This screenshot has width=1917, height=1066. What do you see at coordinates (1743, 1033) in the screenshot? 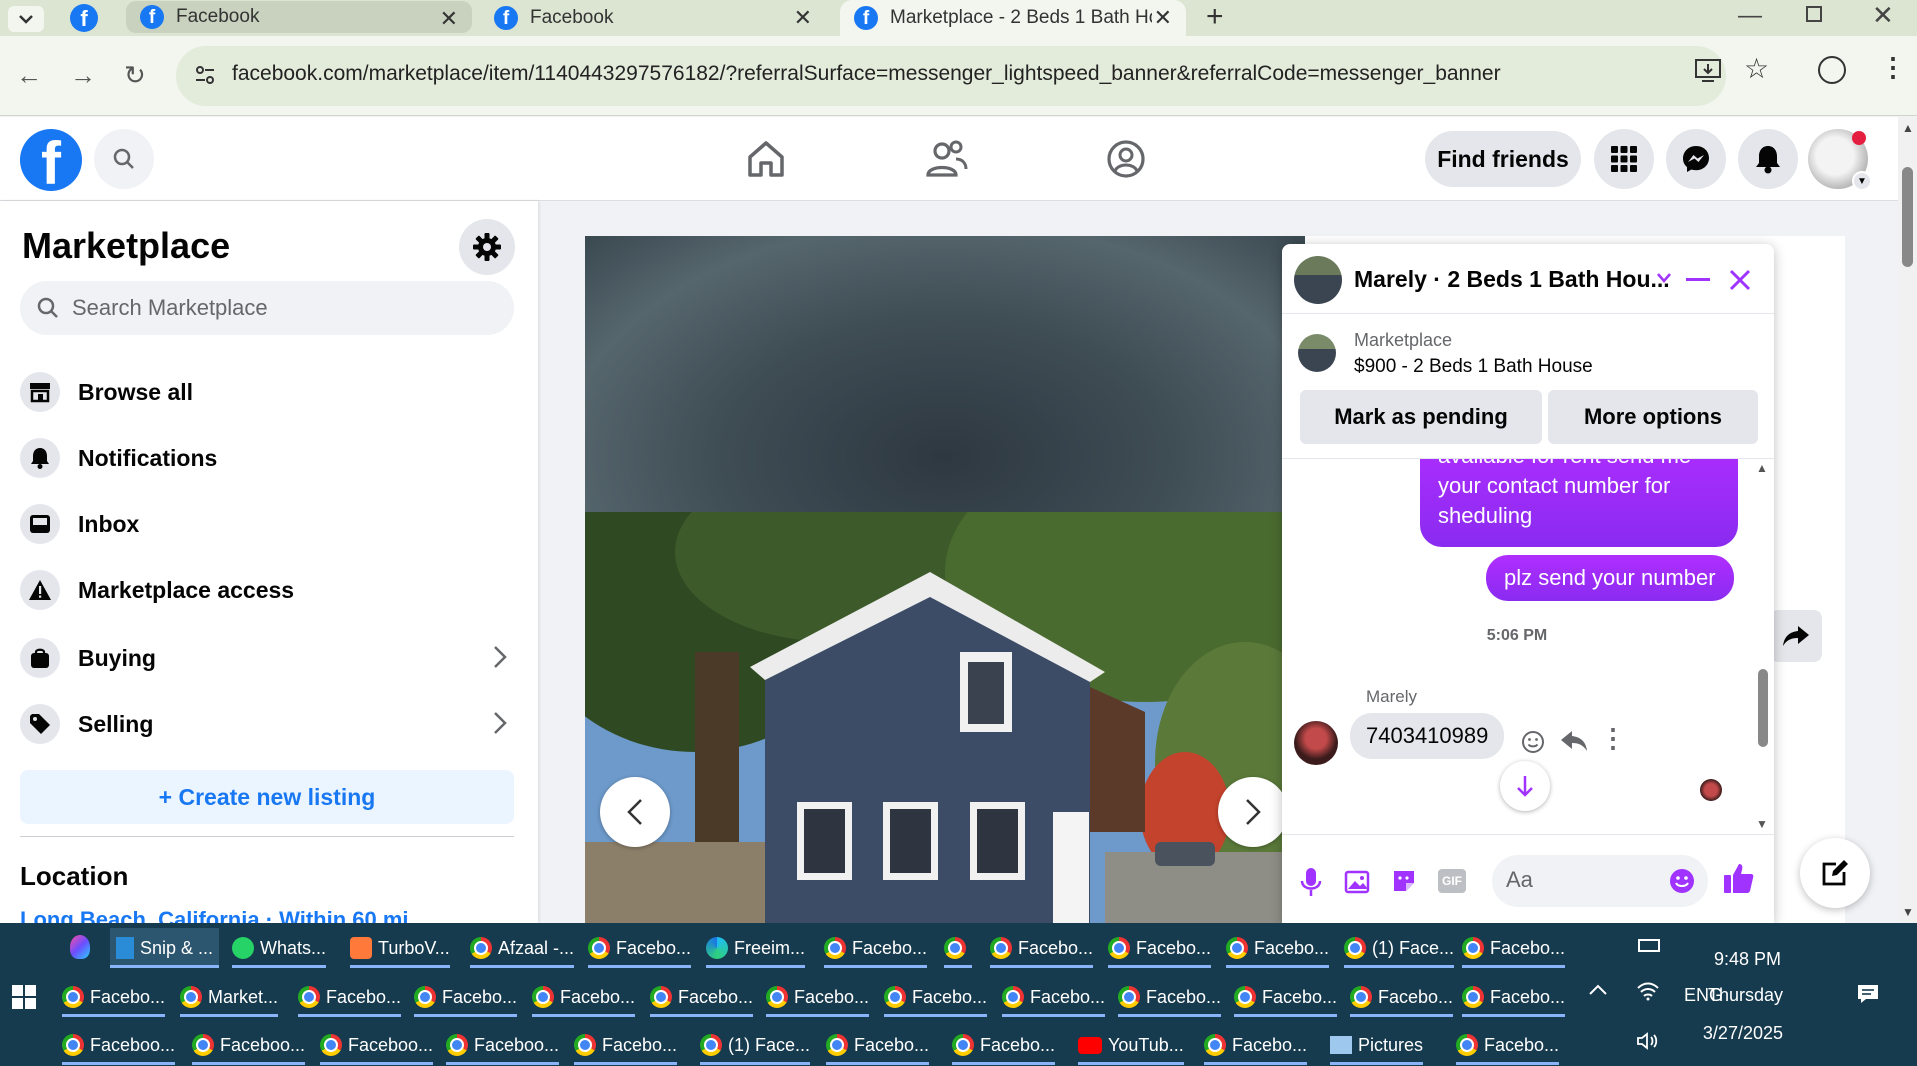
I see `clock-date: 3/27/2025` at bounding box center [1743, 1033].